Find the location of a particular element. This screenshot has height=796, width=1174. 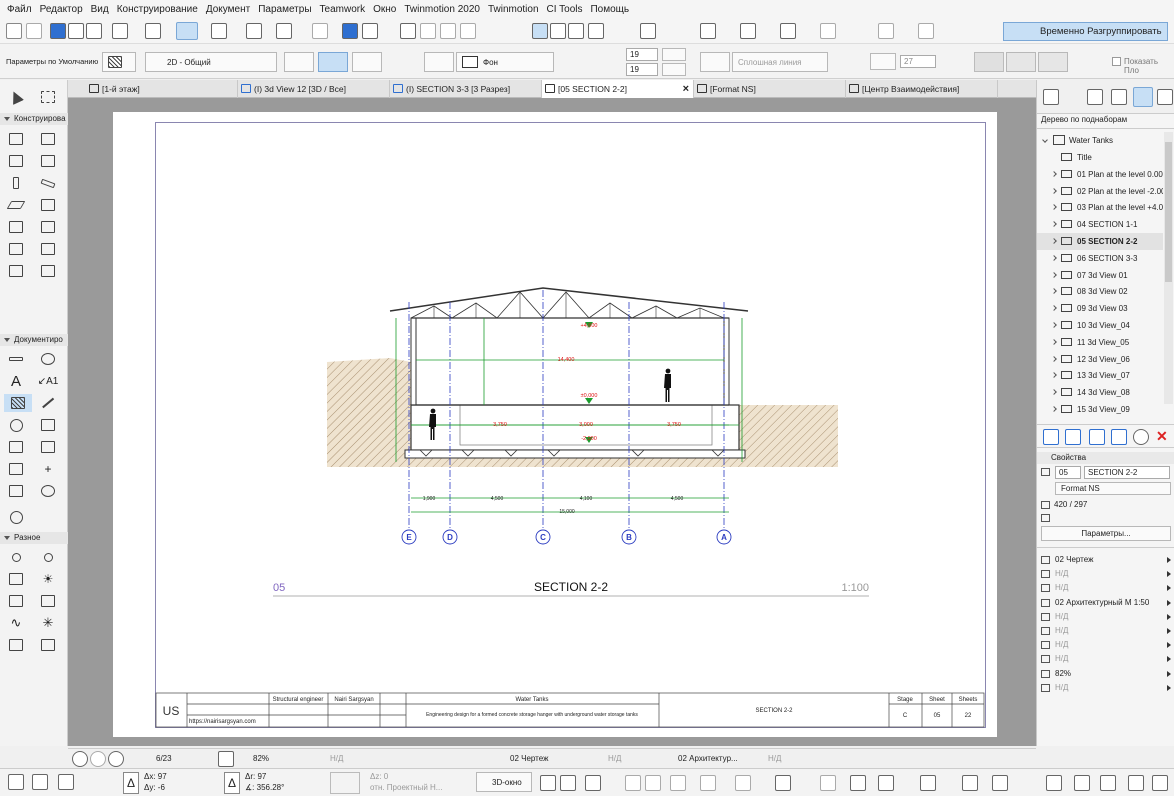

refresh-icon is located at coordinates (1141, 437).